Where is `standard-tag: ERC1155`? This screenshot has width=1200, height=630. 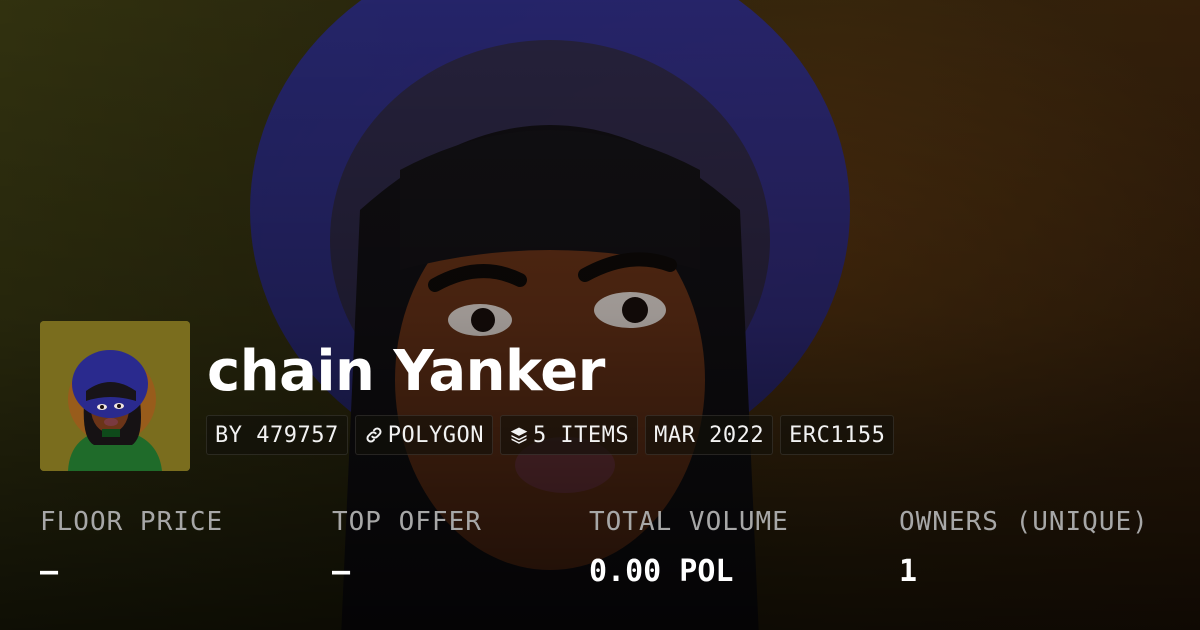
standard-tag: ERC1155 is located at coordinates (837, 435).